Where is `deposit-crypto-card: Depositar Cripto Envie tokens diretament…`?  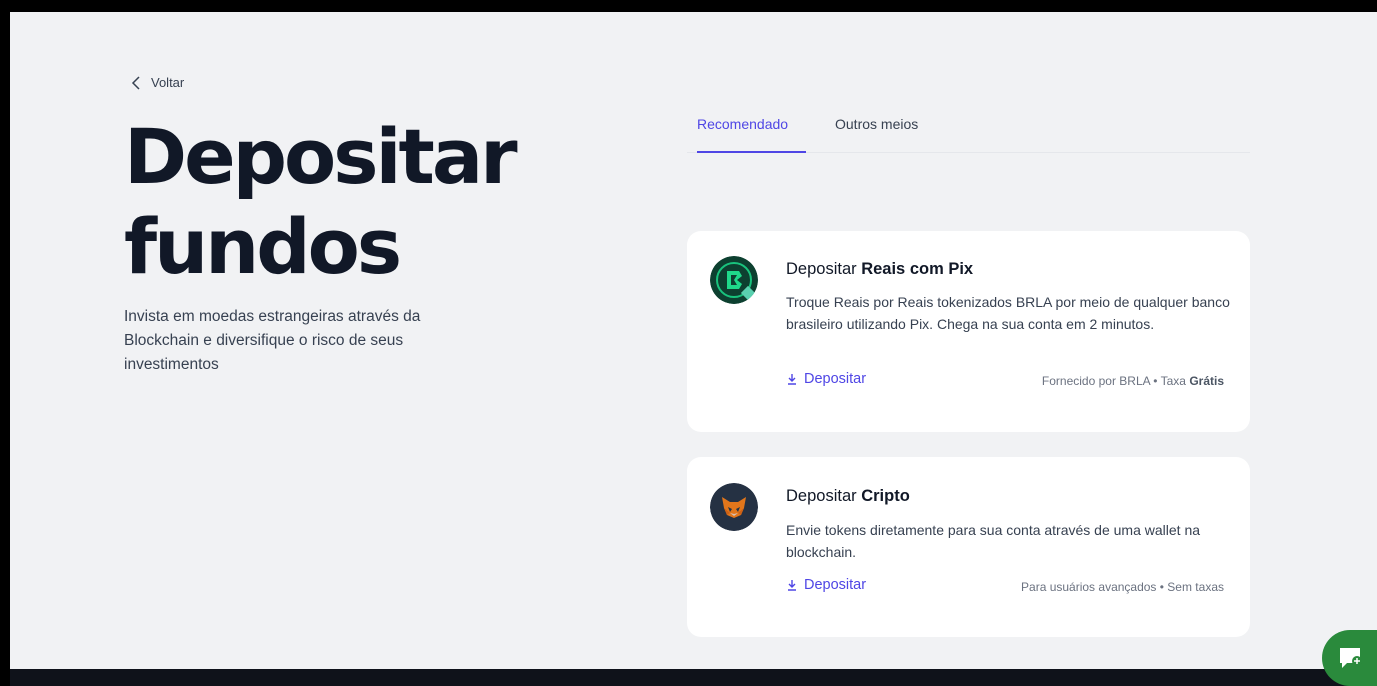 deposit-crypto-card: Depositar Cripto Envie tokens diretament… is located at coordinates (968, 547).